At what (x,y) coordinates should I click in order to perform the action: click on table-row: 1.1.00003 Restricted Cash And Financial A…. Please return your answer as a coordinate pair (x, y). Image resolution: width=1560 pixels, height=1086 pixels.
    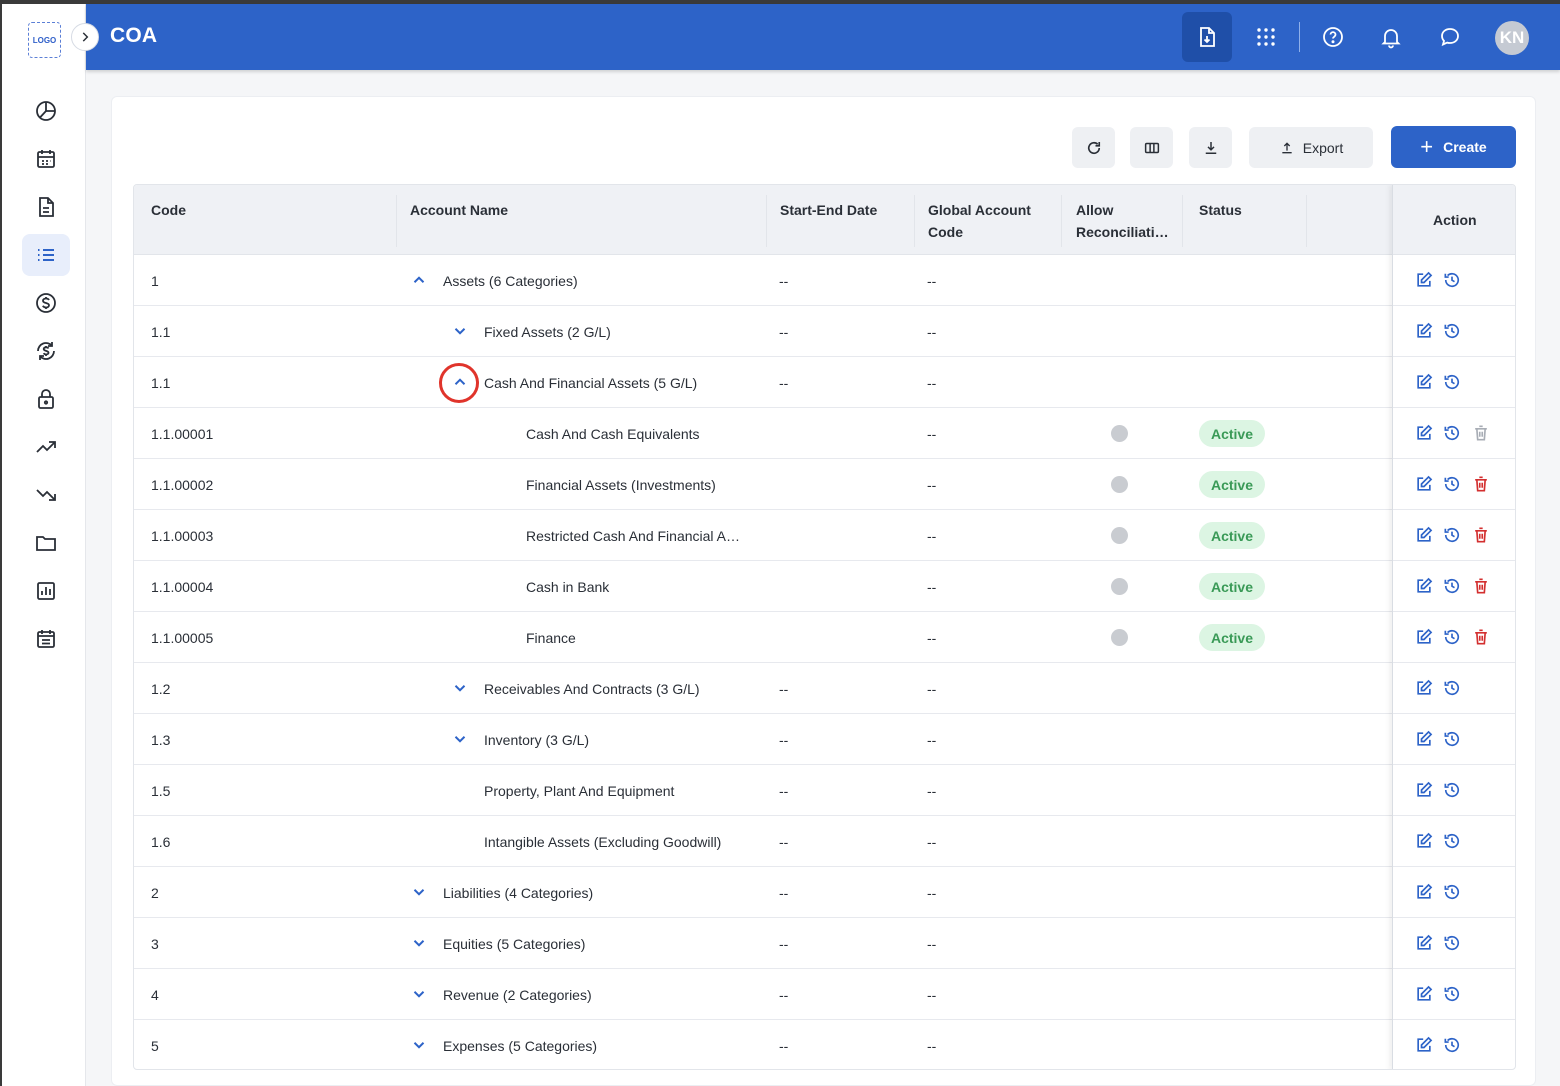
    Looking at the image, I should click on (824, 535).